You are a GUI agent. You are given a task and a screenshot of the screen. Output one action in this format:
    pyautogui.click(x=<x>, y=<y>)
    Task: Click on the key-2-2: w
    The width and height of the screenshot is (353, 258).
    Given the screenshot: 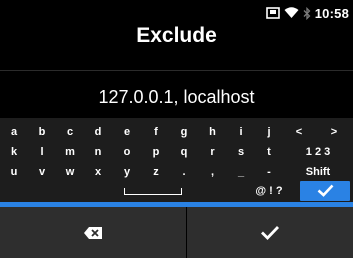 What is the action you would take?
    pyautogui.click(x=70, y=172)
    